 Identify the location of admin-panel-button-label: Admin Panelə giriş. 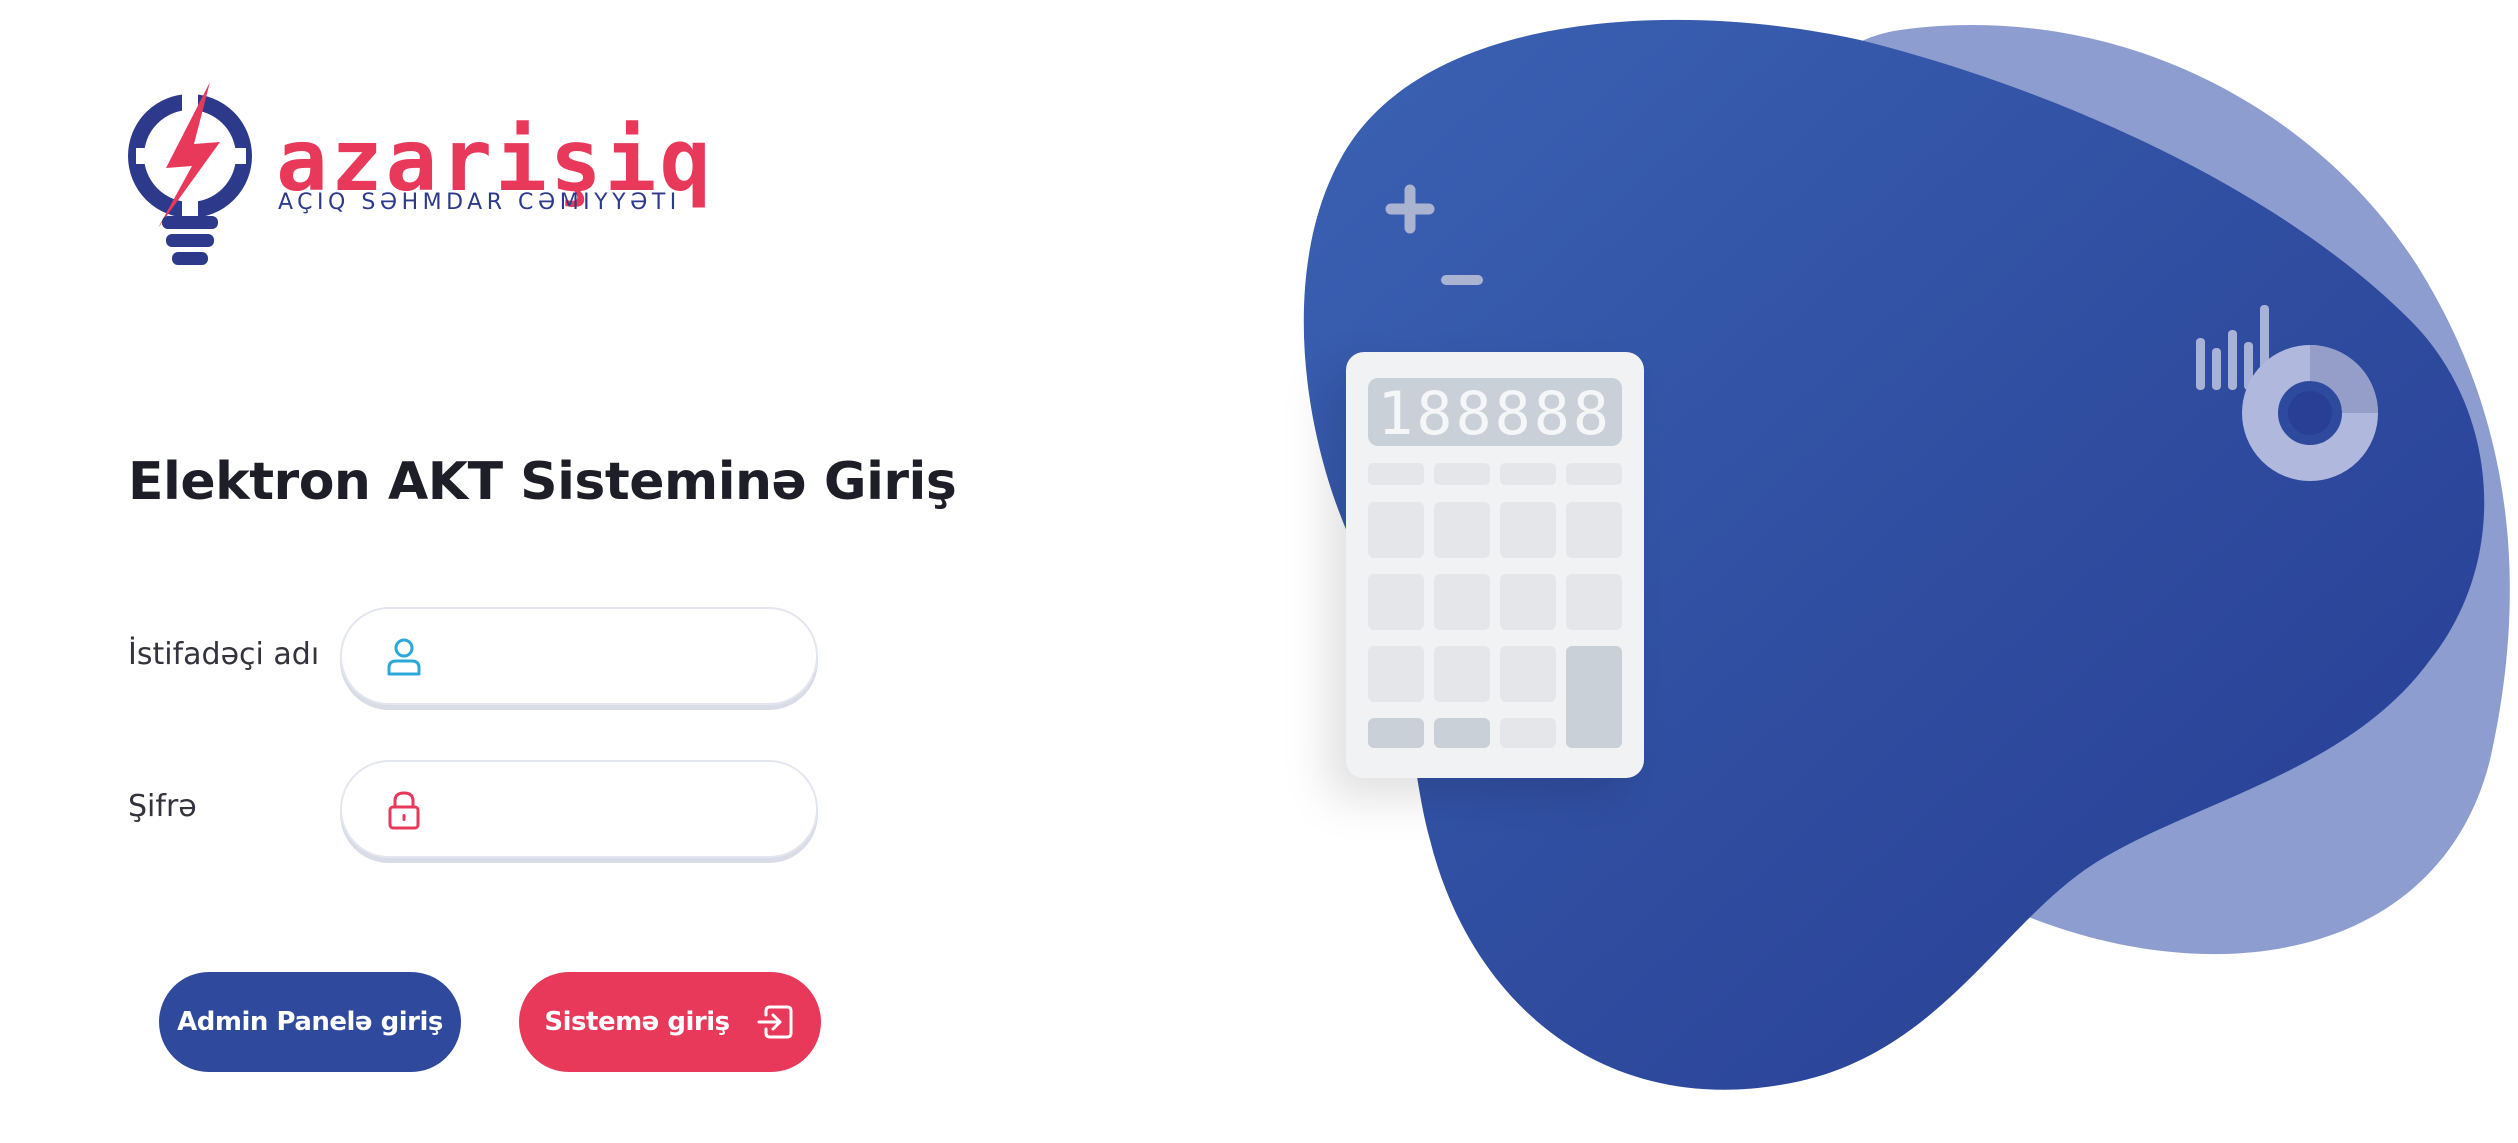
(310, 1022).